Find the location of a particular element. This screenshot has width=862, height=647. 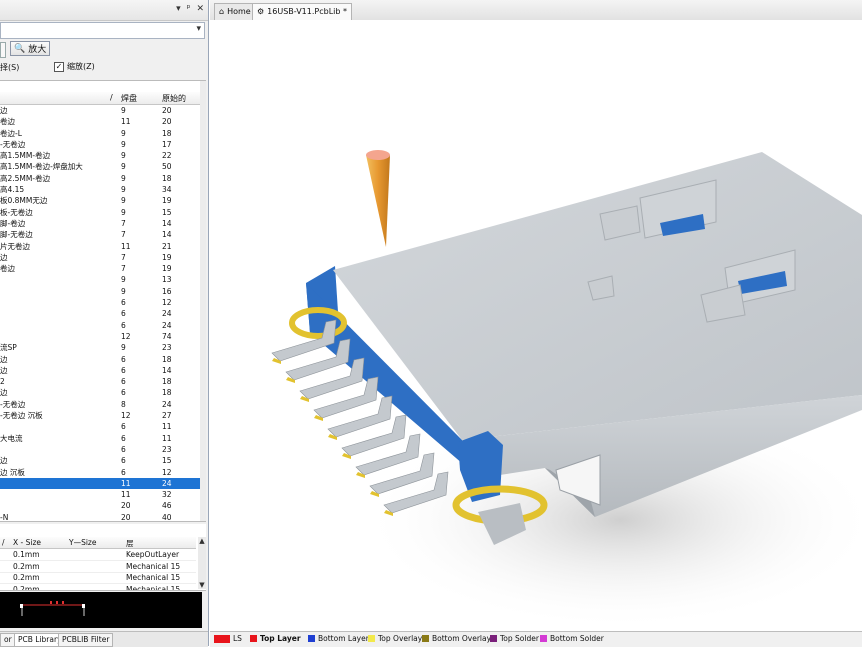

xsize-column-header: X - Size is located at coordinates (27, 542).